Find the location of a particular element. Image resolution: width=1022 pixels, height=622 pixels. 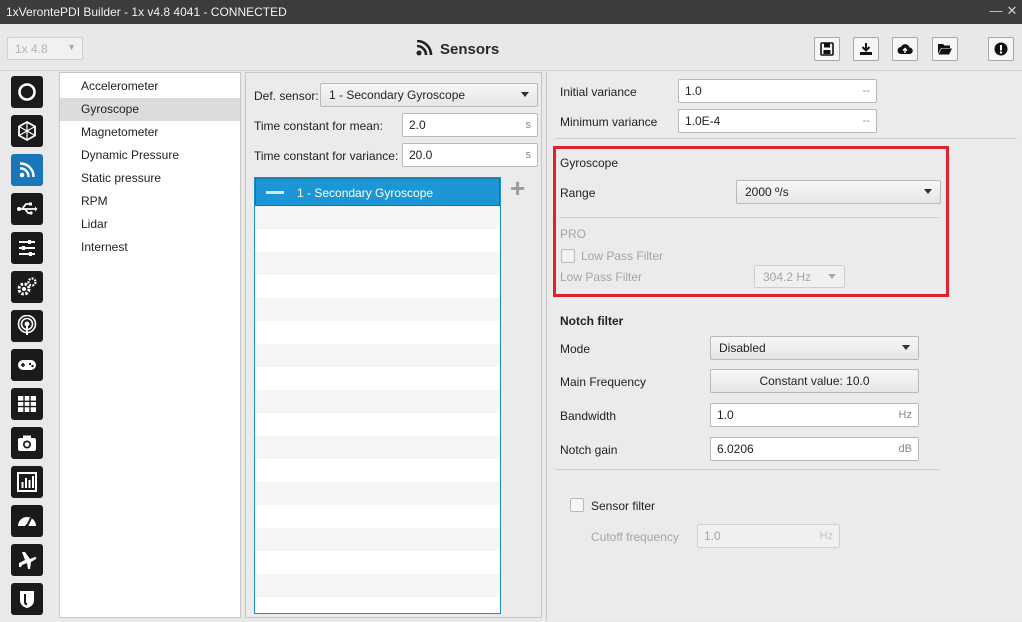

add-icon: + is located at coordinates (517, 188).